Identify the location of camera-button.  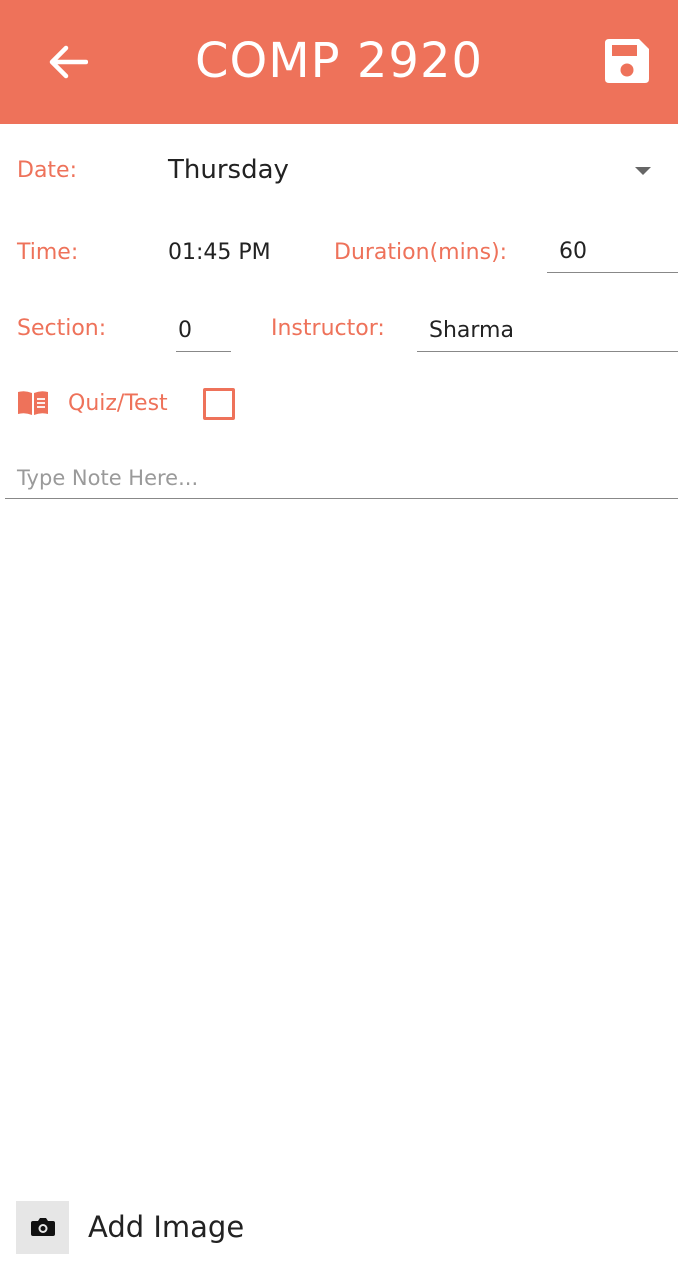
(42, 1227).